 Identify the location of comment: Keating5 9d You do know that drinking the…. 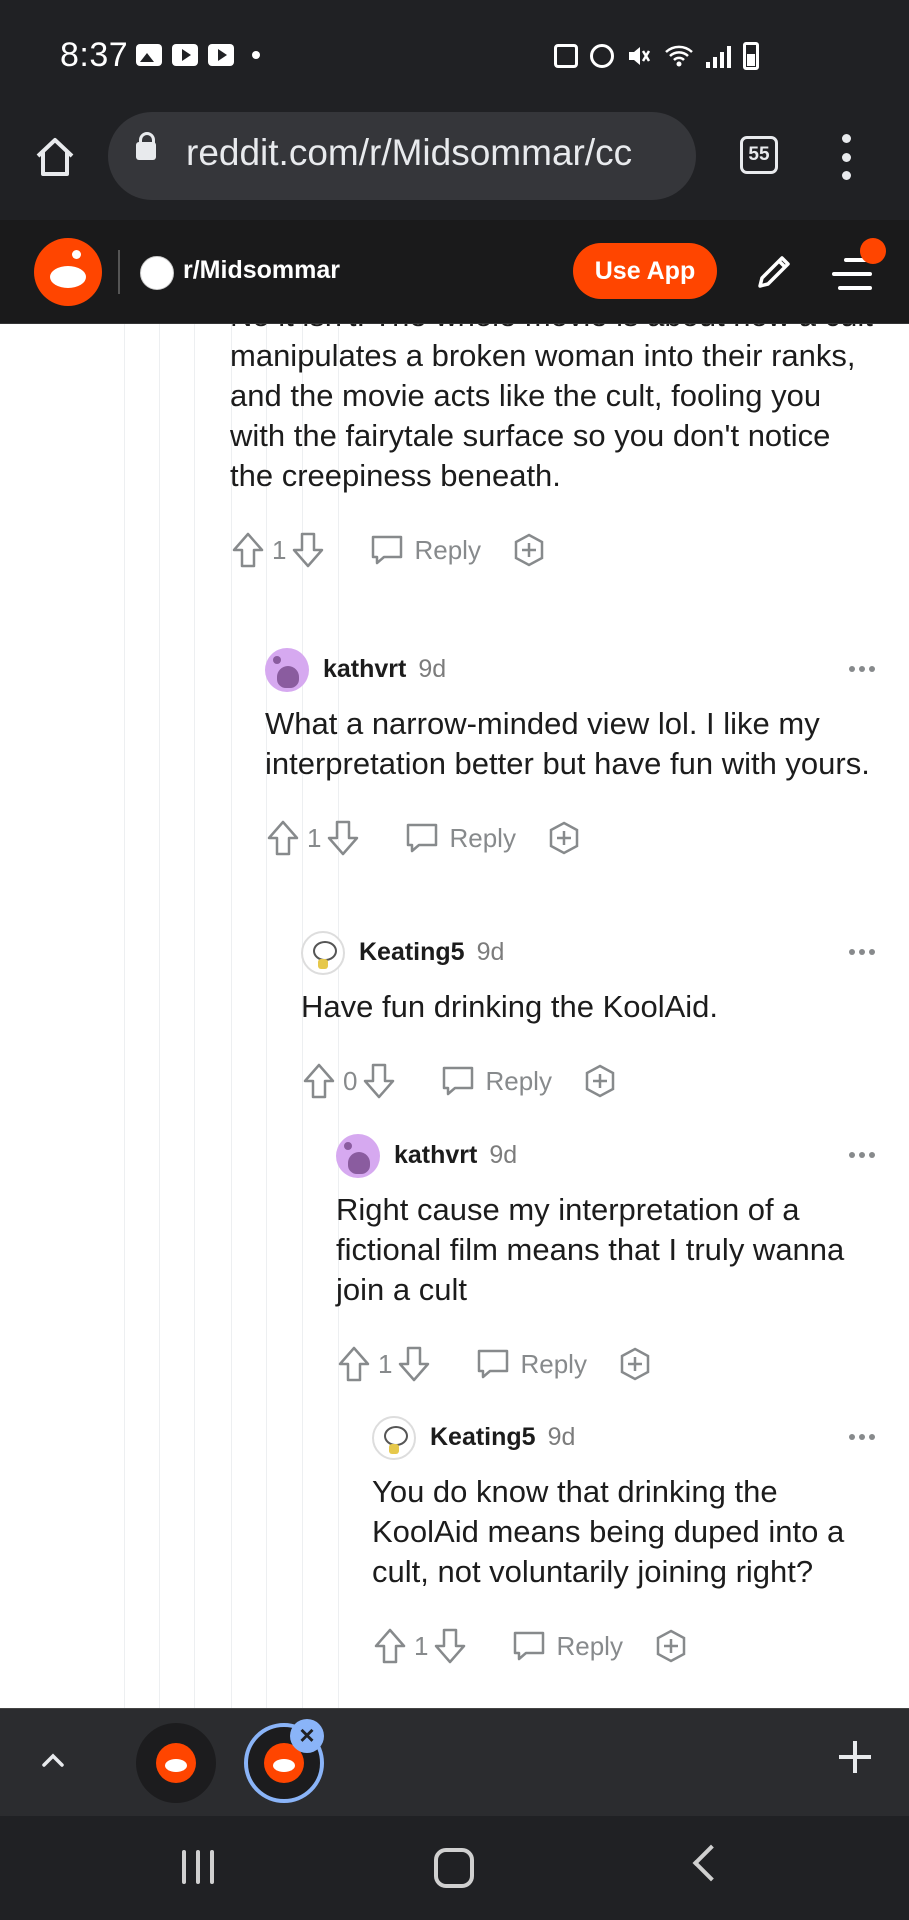
(640, 1541).